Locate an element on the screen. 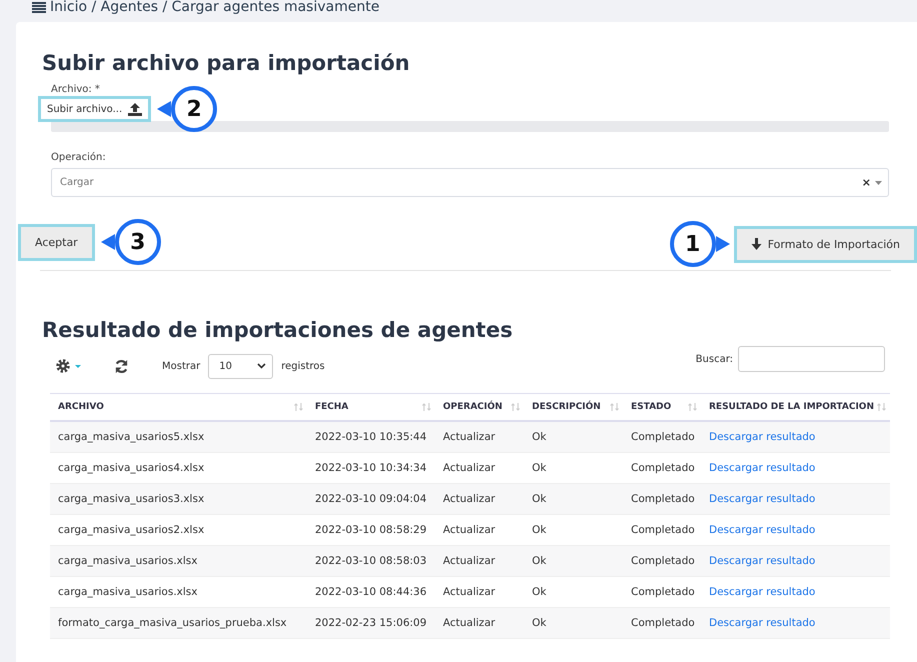  step-number-callout: 3 is located at coordinates (137, 242).